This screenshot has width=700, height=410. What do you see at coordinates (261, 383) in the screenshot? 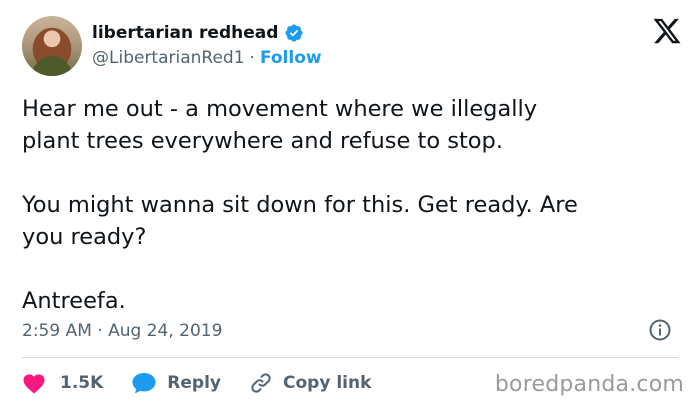
I see `link-icon` at bounding box center [261, 383].